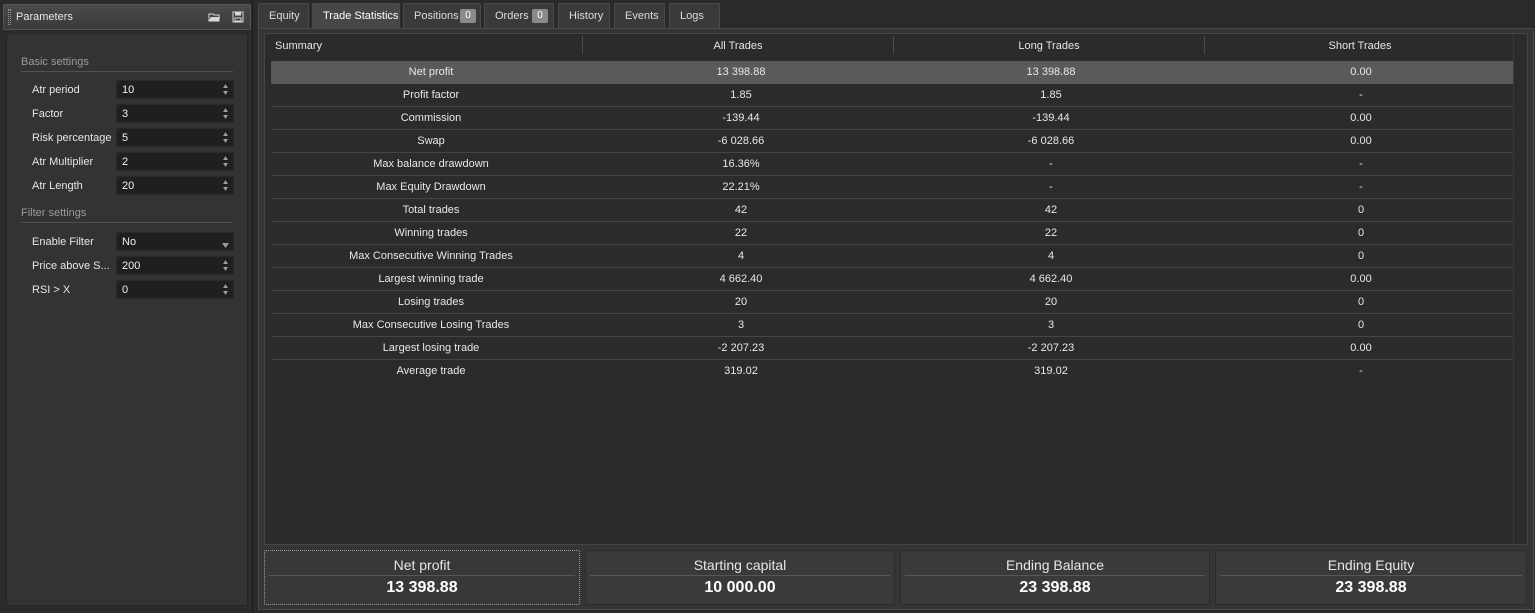  Describe the element at coordinates (442, 15) in the screenshot. I see `tab-positions: Positions 0` at that location.